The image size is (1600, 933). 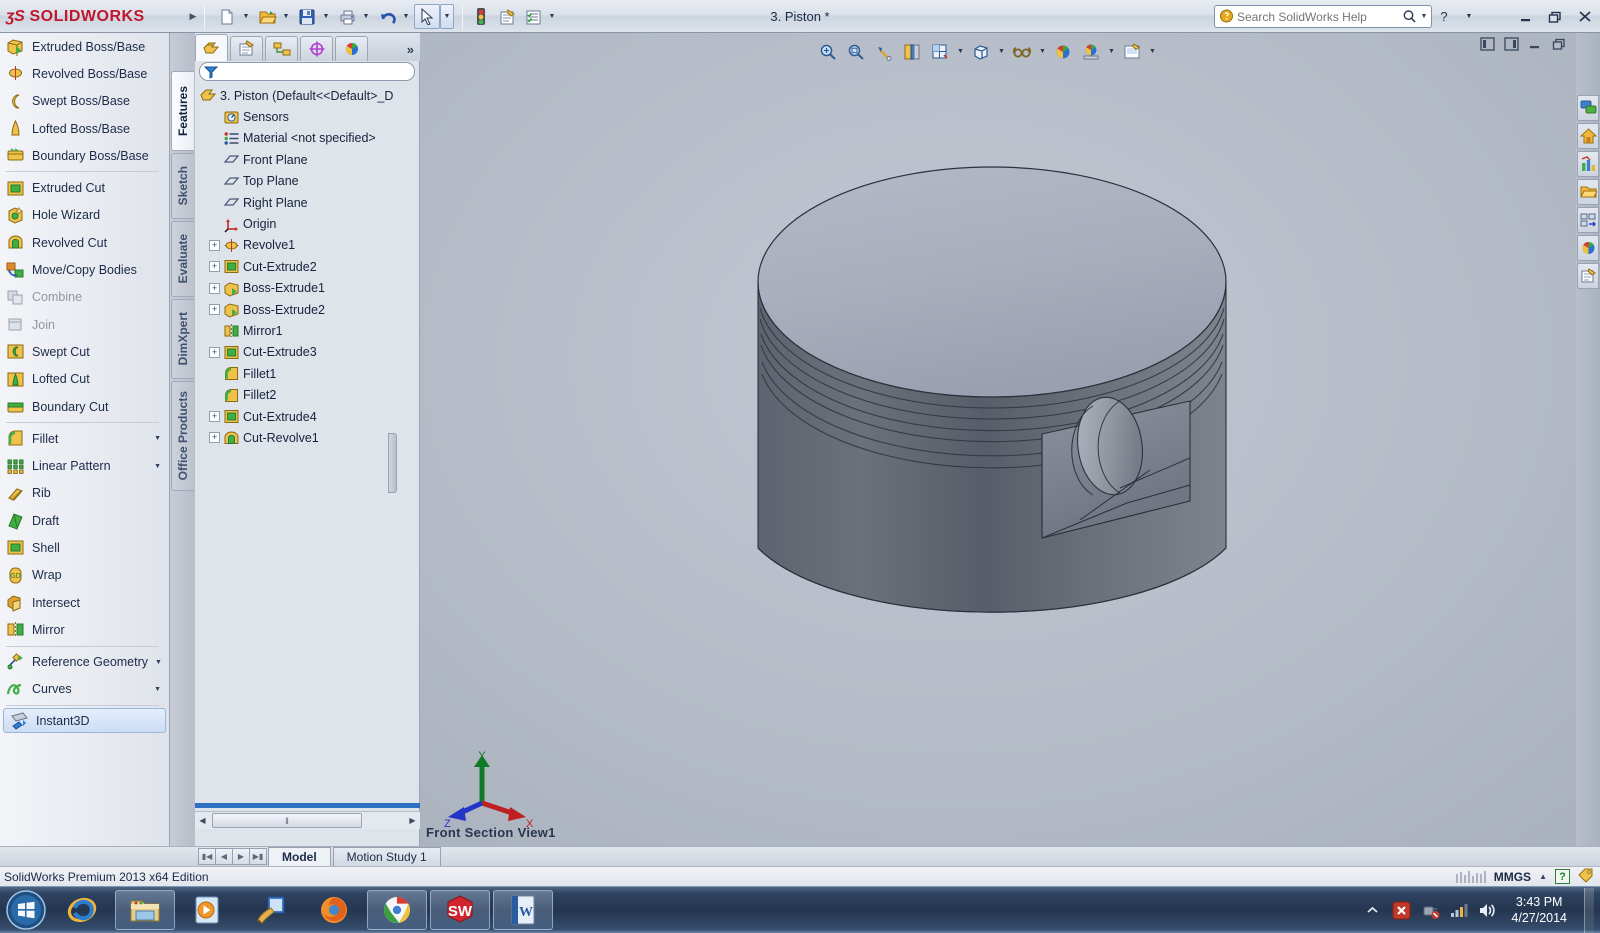 What do you see at coordinates (84, 520) in the screenshot?
I see `command-draft: Draft` at bounding box center [84, 520].